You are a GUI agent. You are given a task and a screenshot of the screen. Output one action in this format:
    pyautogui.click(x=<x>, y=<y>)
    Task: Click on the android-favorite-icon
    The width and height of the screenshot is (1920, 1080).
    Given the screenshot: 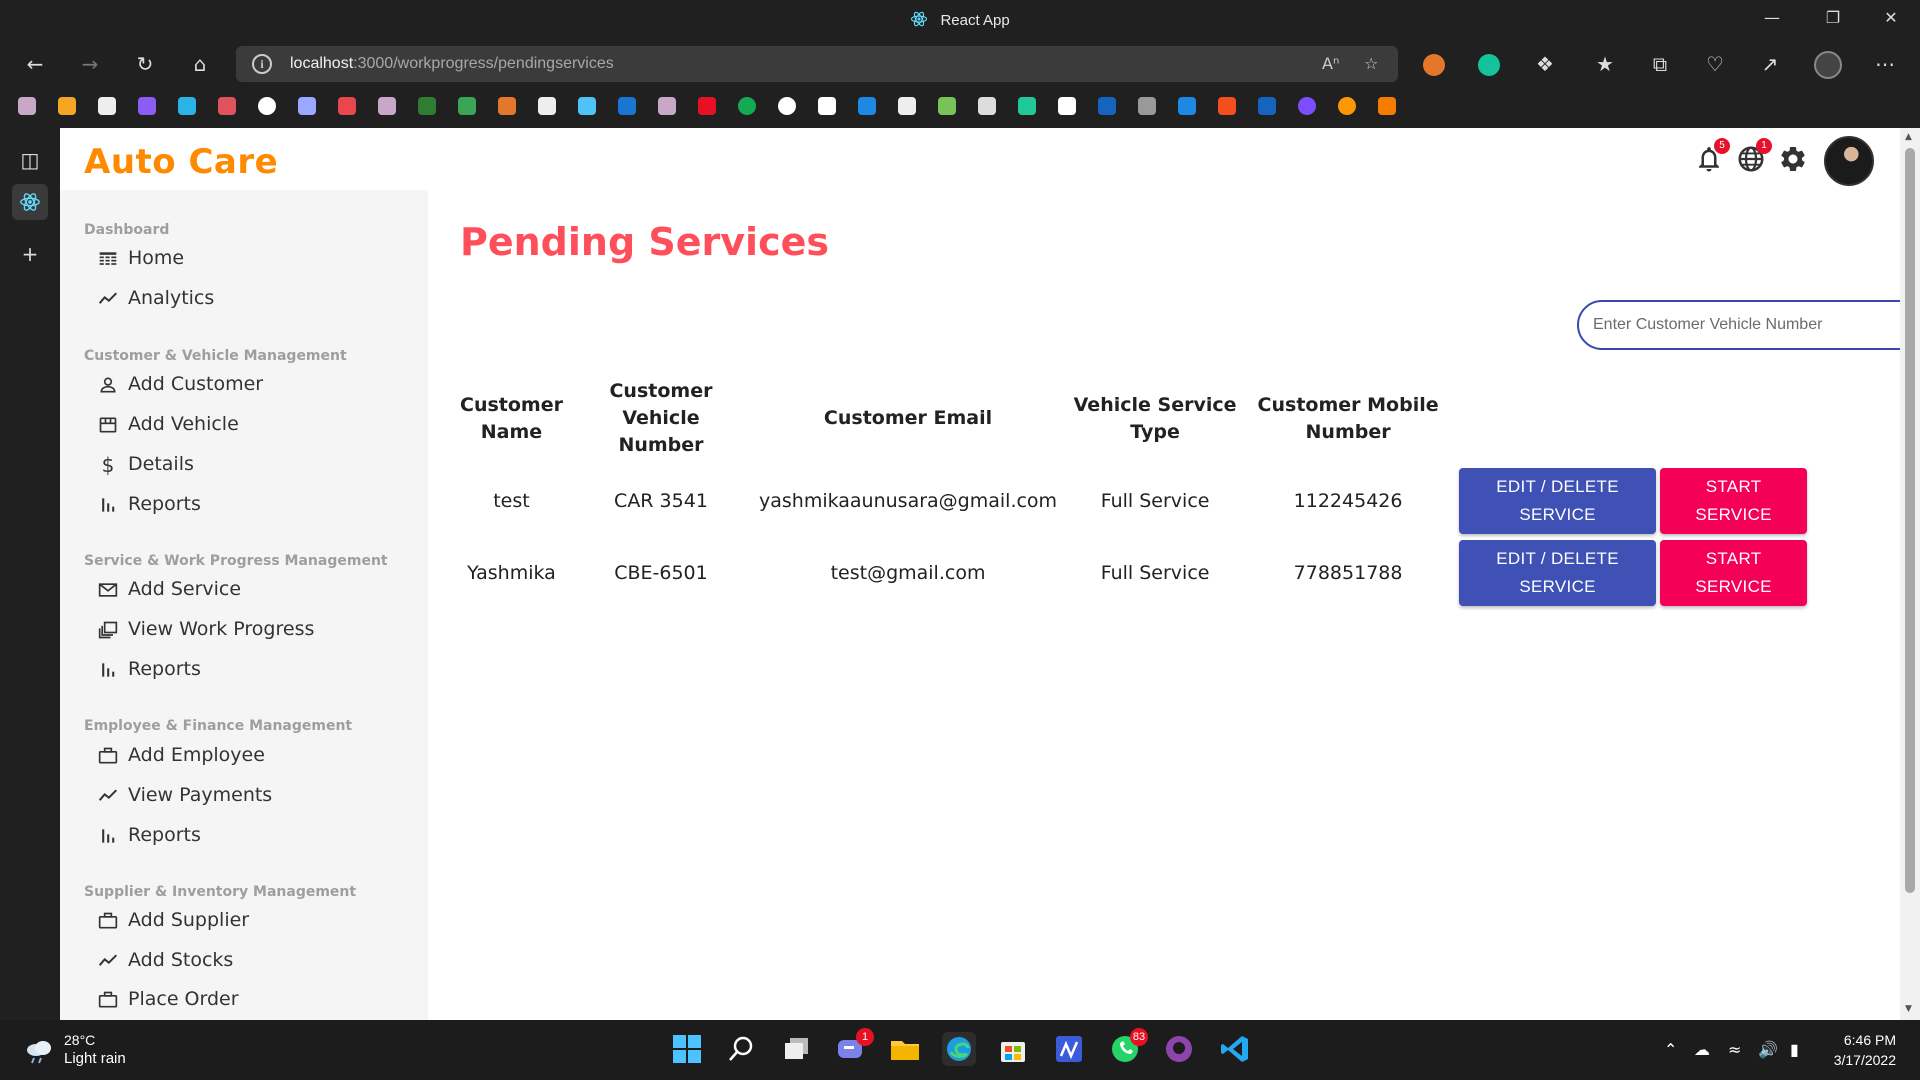 What is the action you would take?
    pyautogui.click(x=947, y=106)
    